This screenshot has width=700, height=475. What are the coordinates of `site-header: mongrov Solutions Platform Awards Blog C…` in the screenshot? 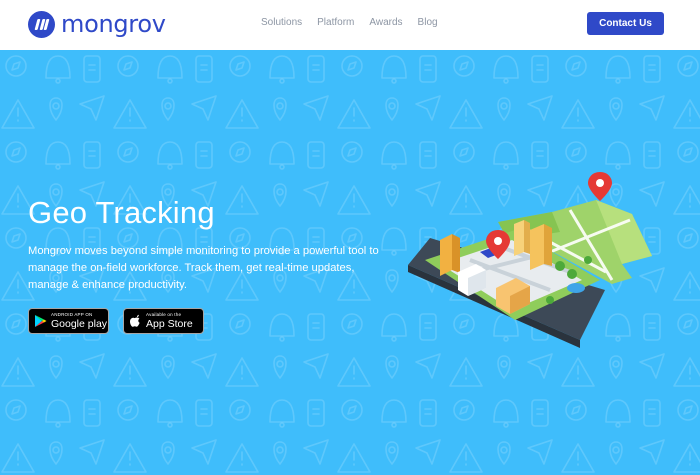 It's located at (350, 25).